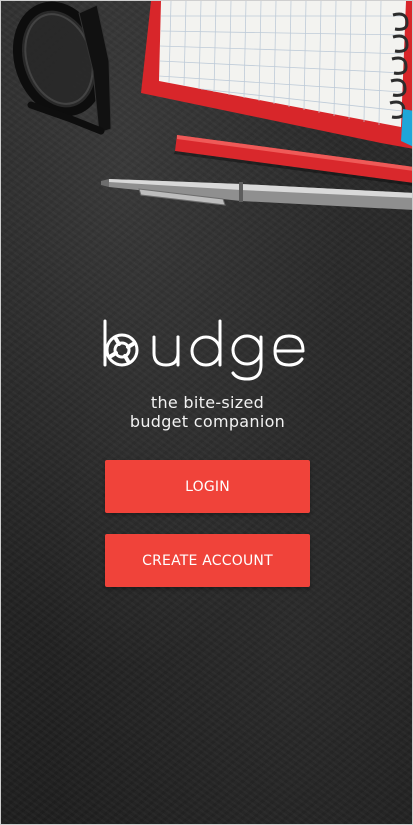 The width and height of the screenshot is (413, 825). I want to click on budge-logo, so click(203, 350).